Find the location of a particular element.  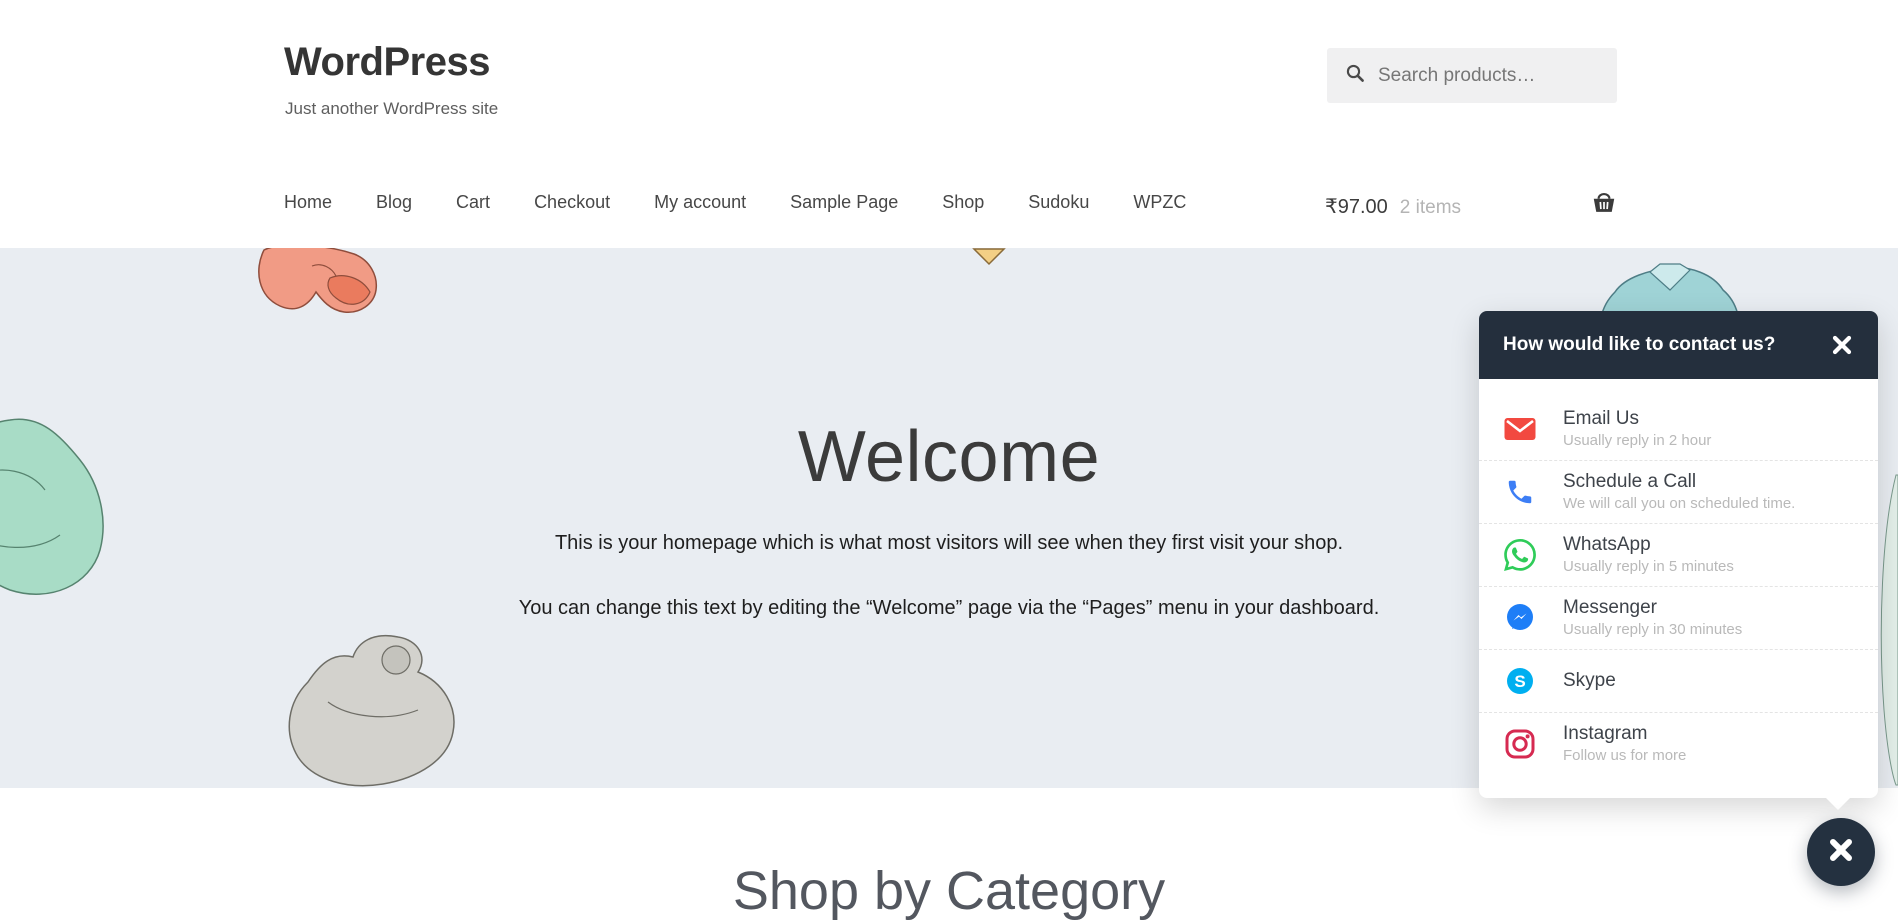

cart-total: ₹97.00 is located at coordinates (1356, 207).